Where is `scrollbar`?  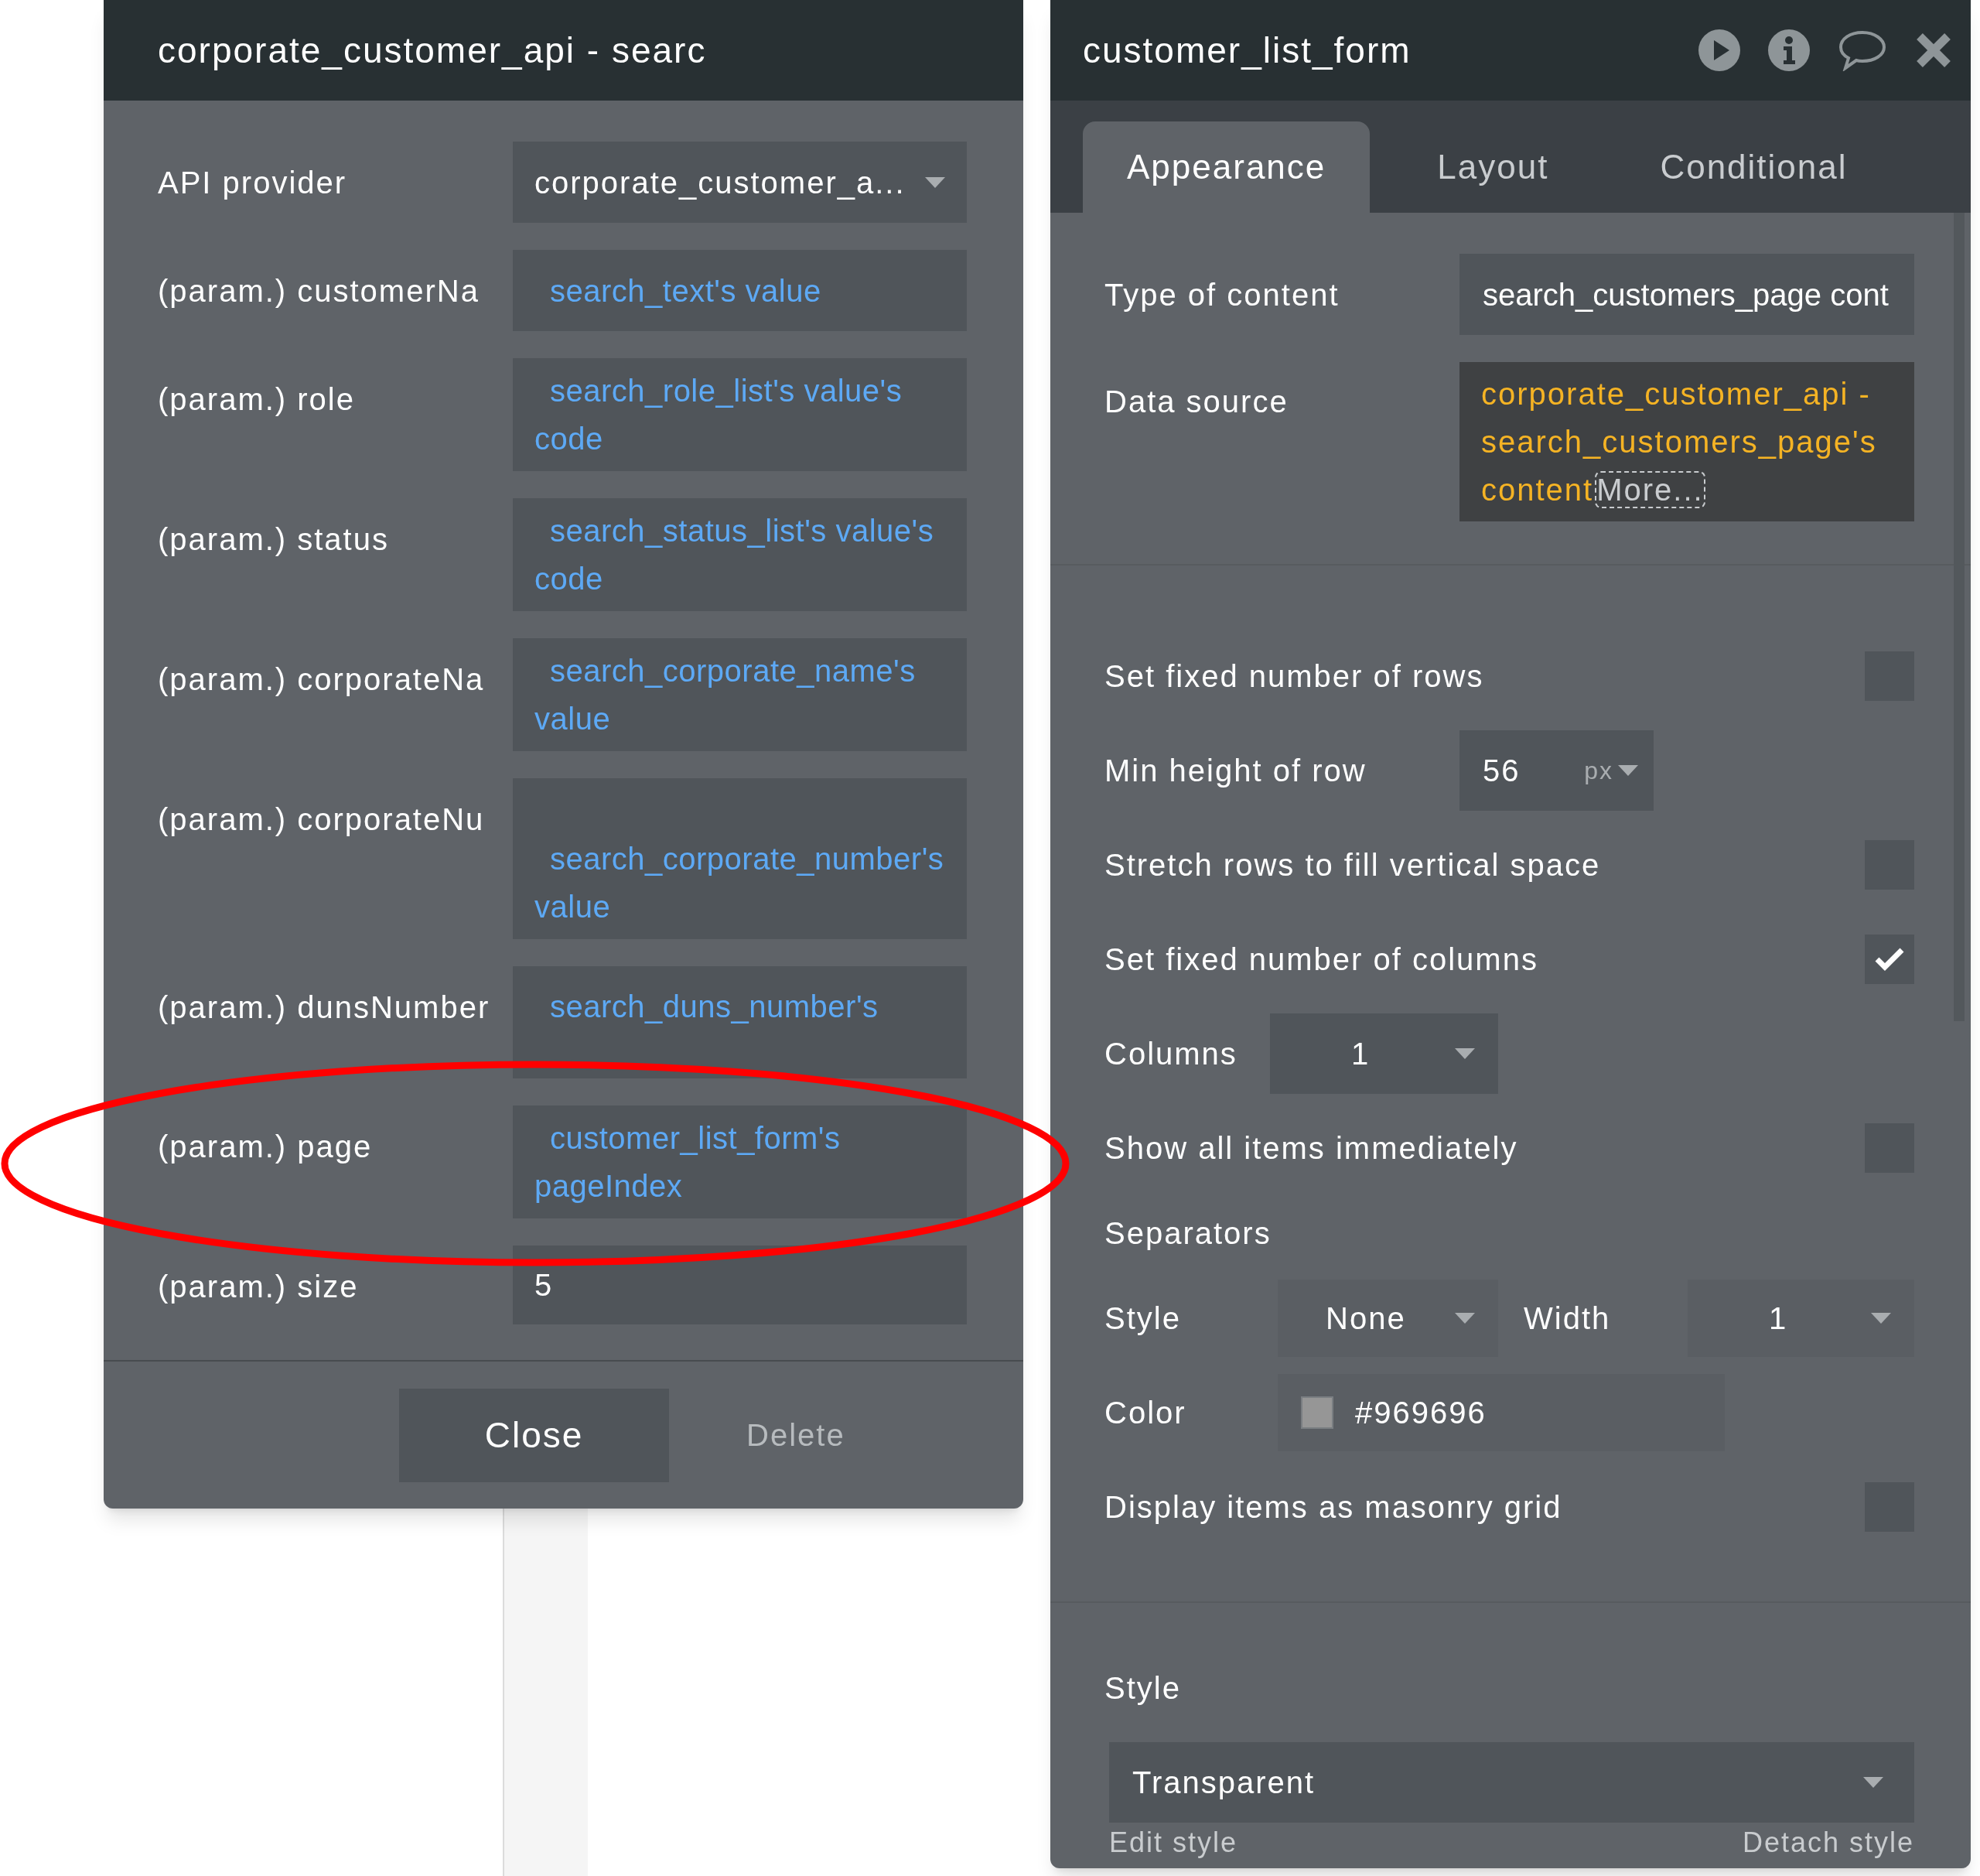
scrollbar is located at coordinates (1960, 617).